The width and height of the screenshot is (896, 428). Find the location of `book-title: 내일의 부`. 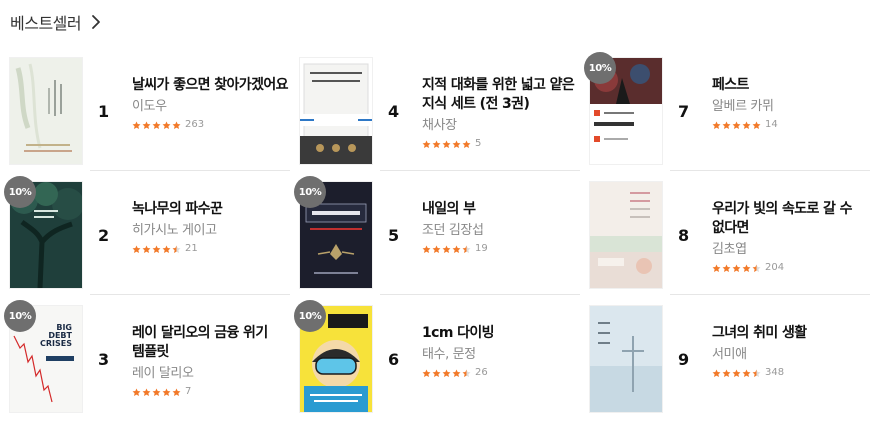

book-title: 내일의 부 is located at coordinates (501, 209).